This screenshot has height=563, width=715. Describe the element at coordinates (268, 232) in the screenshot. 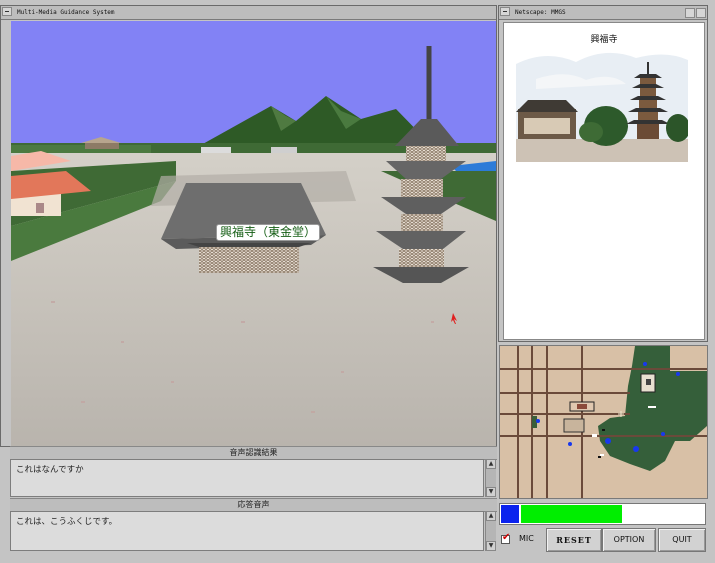

I see `scene-label: 興福寺（東金堂）` at that location.